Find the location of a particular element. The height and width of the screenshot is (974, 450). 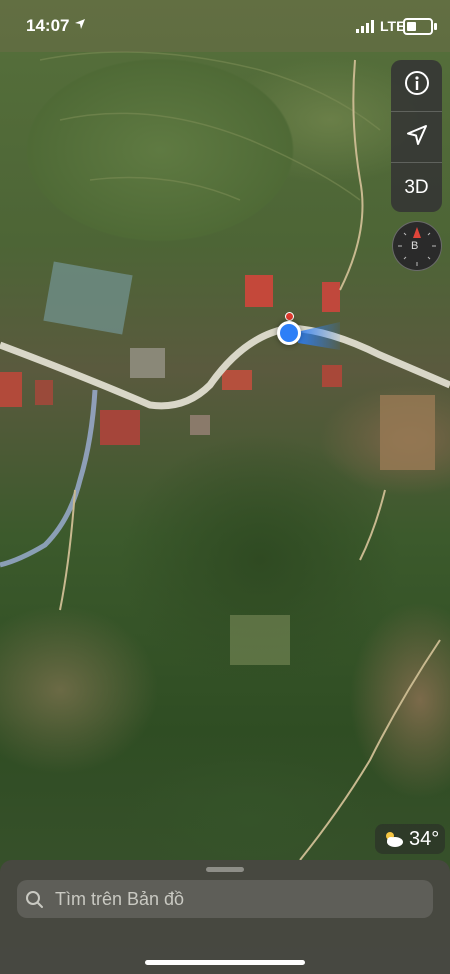

network-type: LTE is located at coordinates (393, 26).